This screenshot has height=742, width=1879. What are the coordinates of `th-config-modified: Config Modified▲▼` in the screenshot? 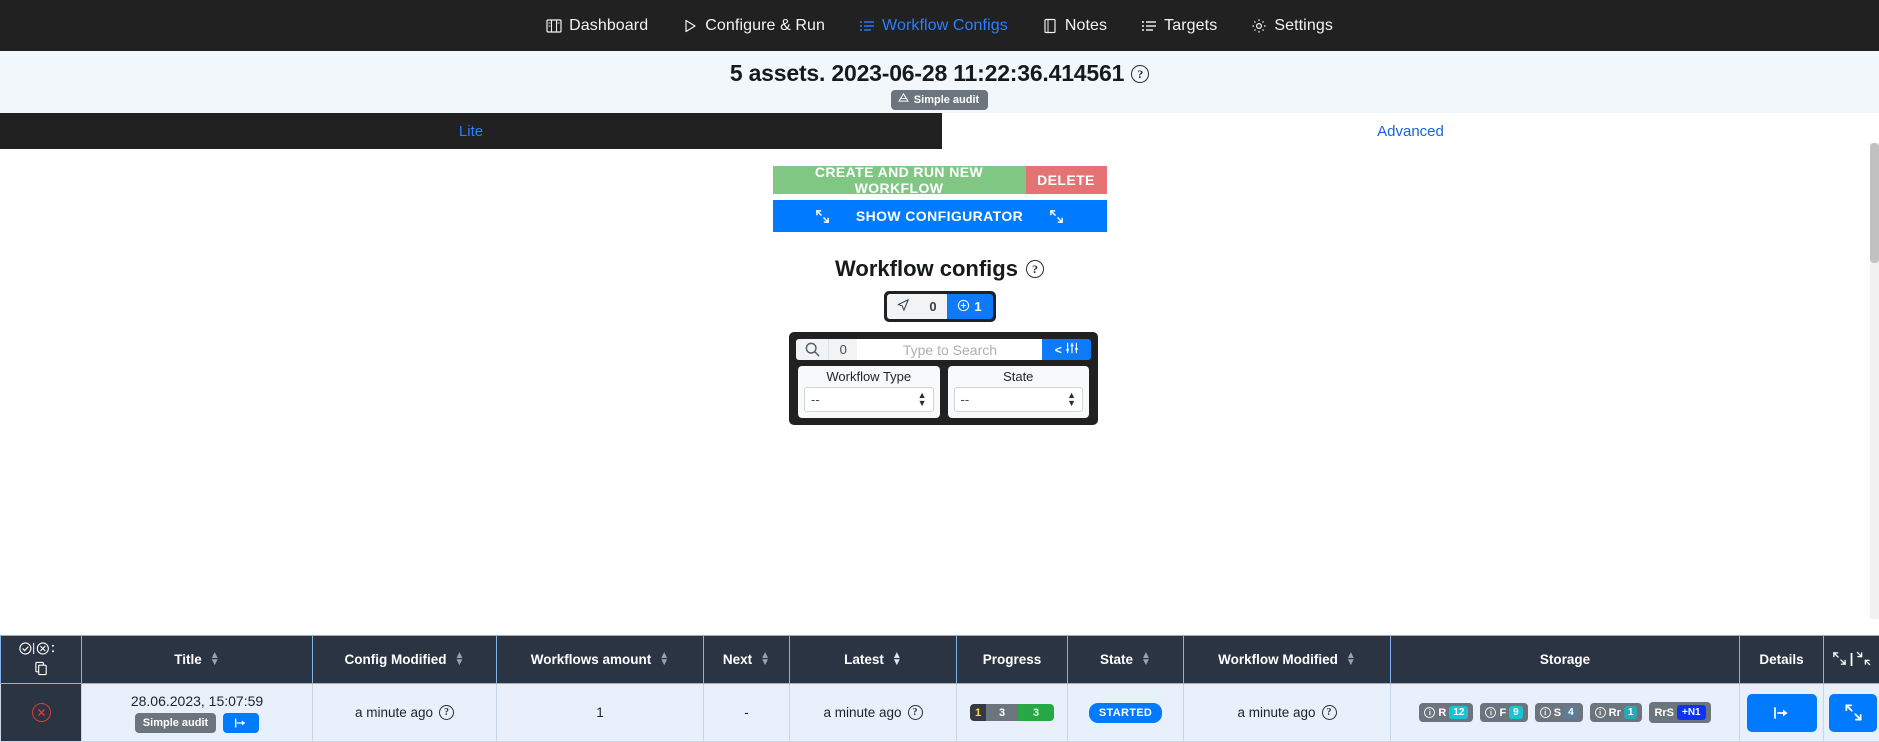 It's located at (405, 660).